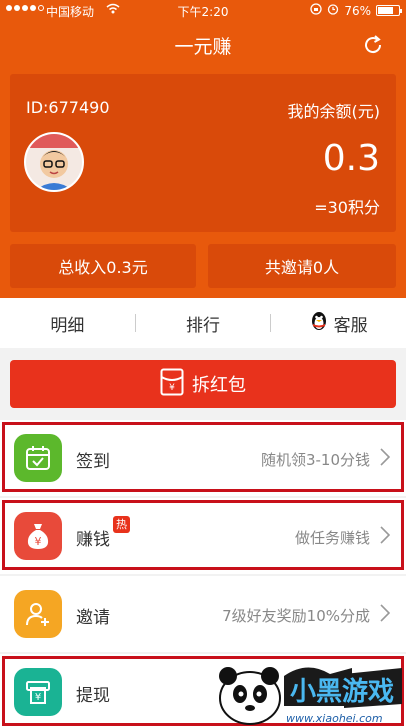 This screenshot has width=406, height=726. What do you see at coordinates (357, 10) in the screenshot?
I see `battery-percent: 76%` at bounding box center [357, 10].